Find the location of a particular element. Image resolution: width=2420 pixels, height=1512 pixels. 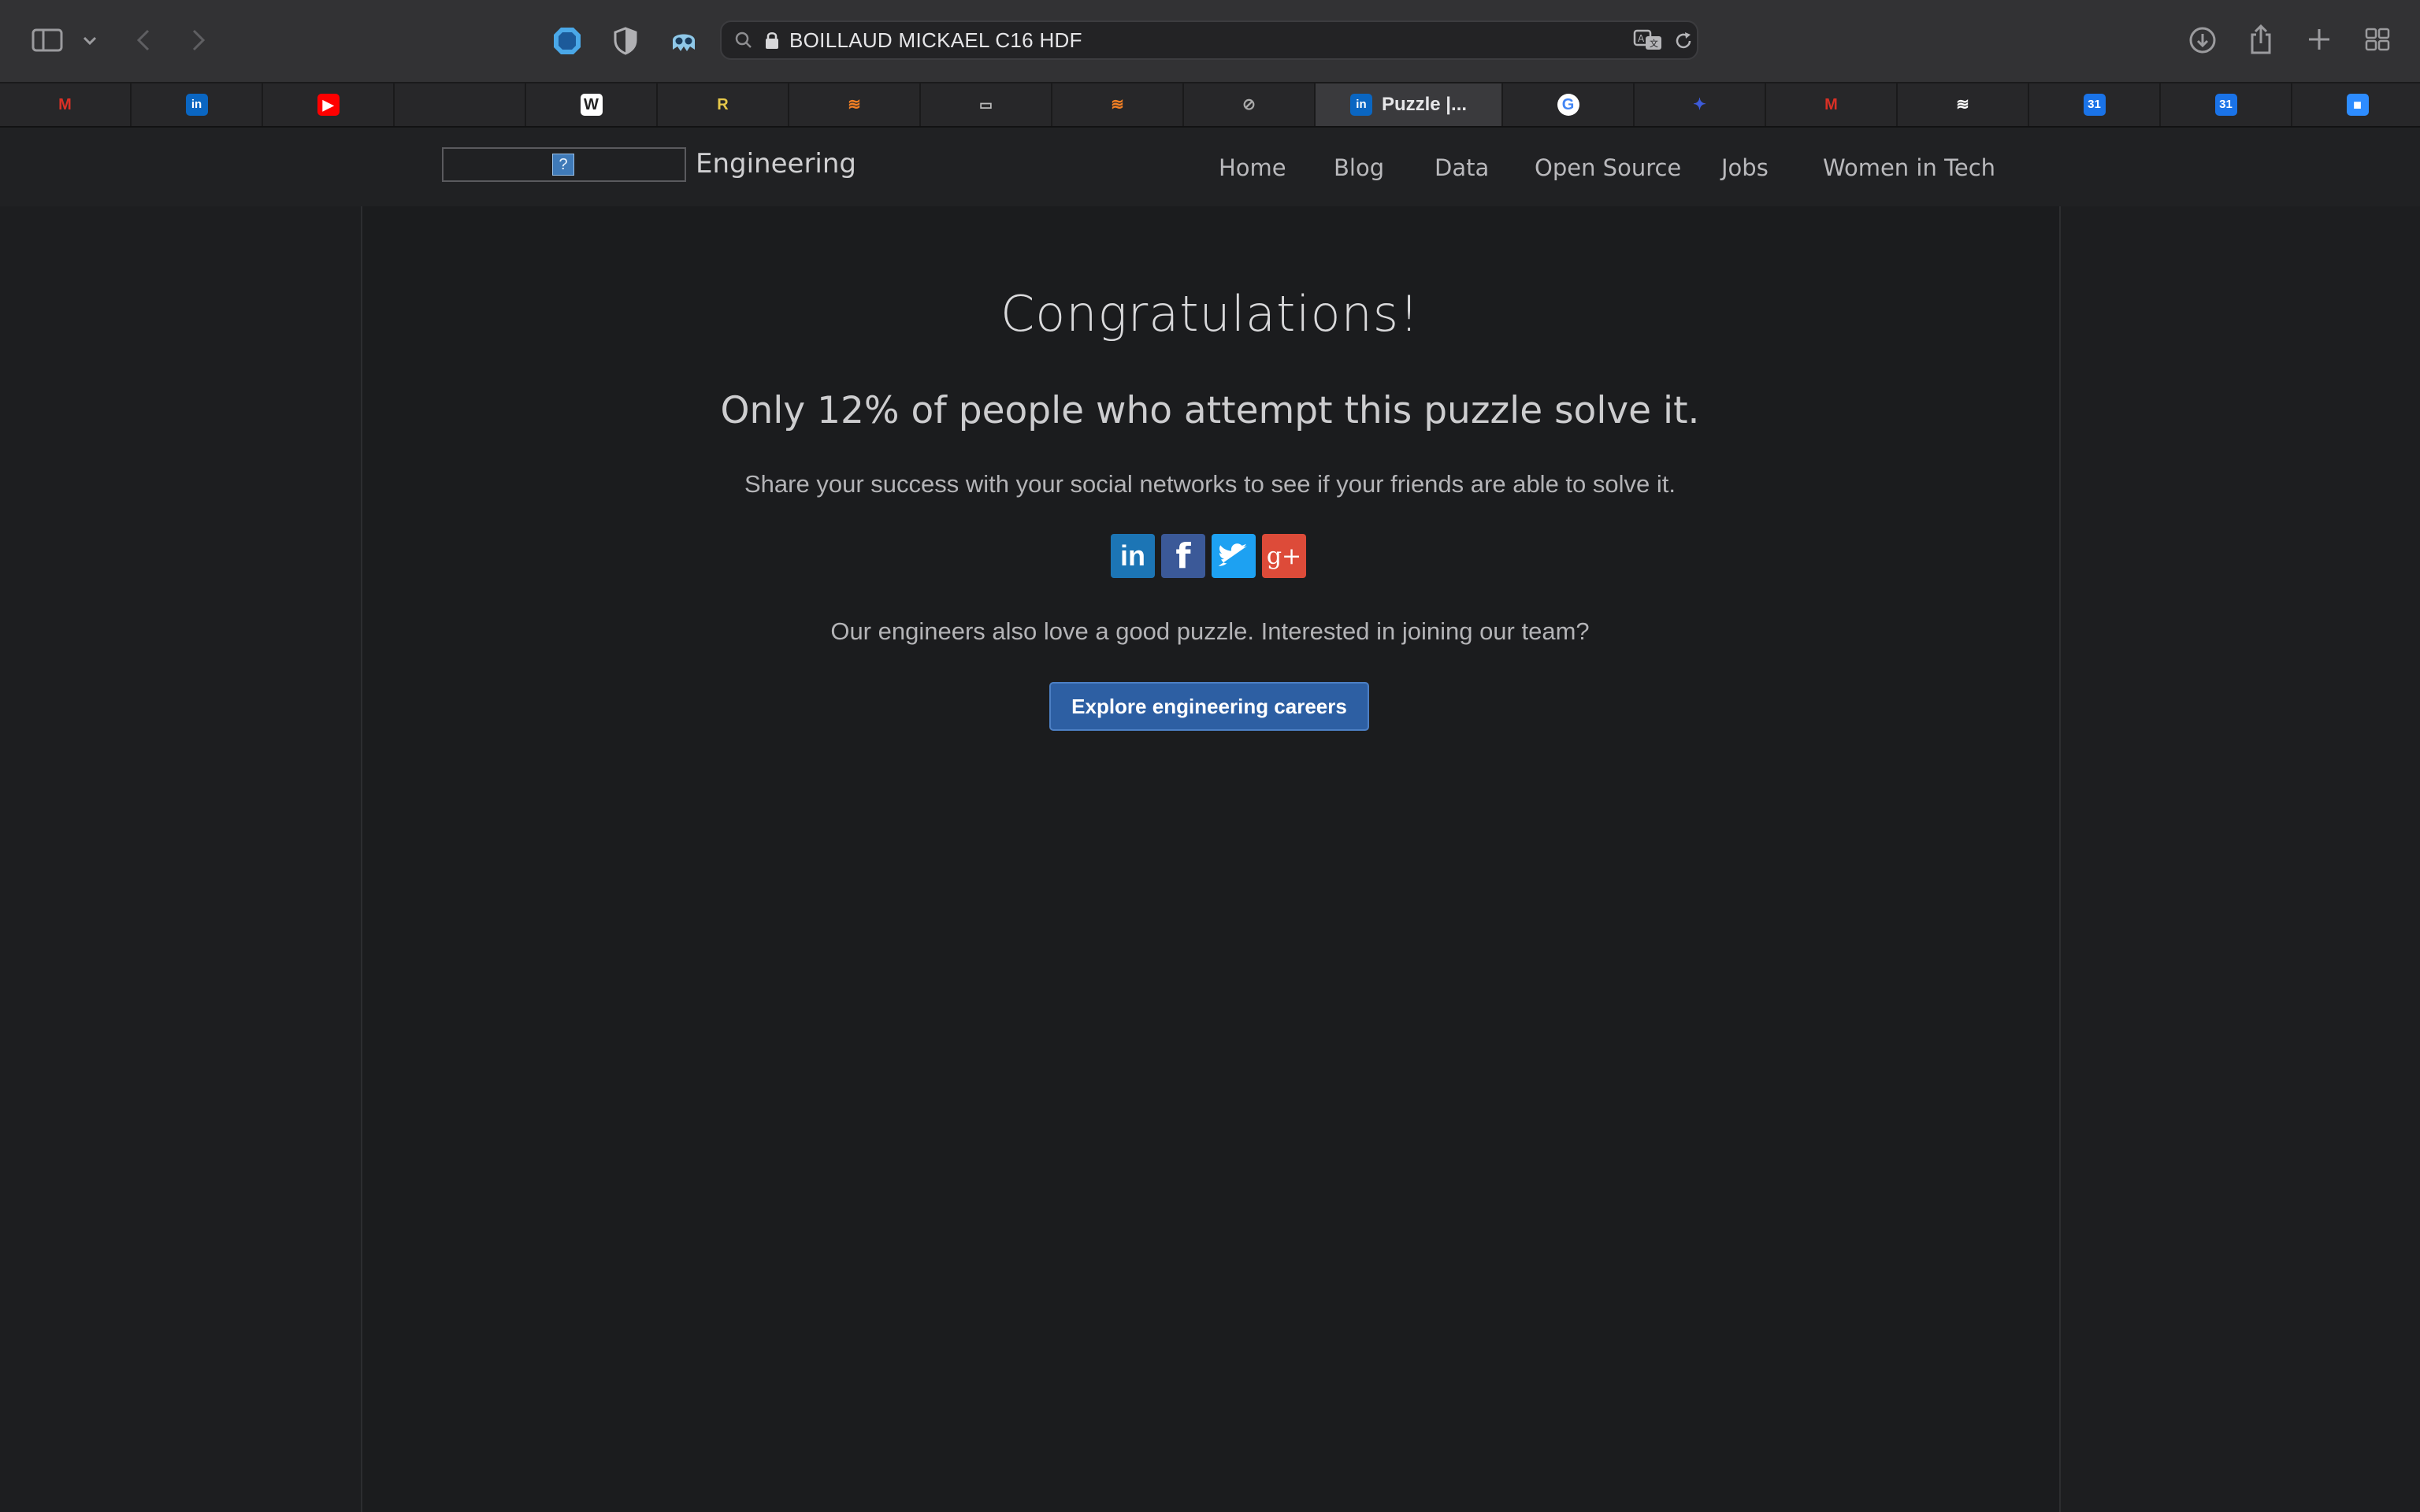

share-icon is located at coordinates (2261, 39).